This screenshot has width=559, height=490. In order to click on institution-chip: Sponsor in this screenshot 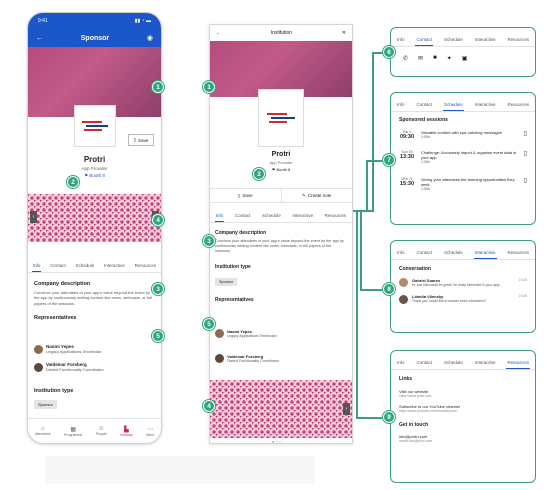, I will do `click(226, 282)`.